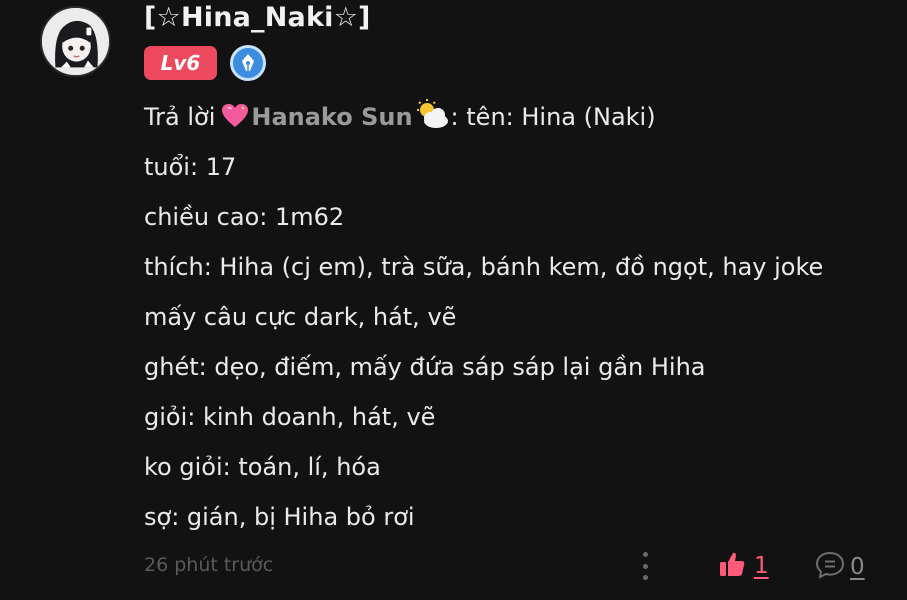  I want to click on comment-line: mấy câu cực dark, hát, vẽ, so click(300, 317).